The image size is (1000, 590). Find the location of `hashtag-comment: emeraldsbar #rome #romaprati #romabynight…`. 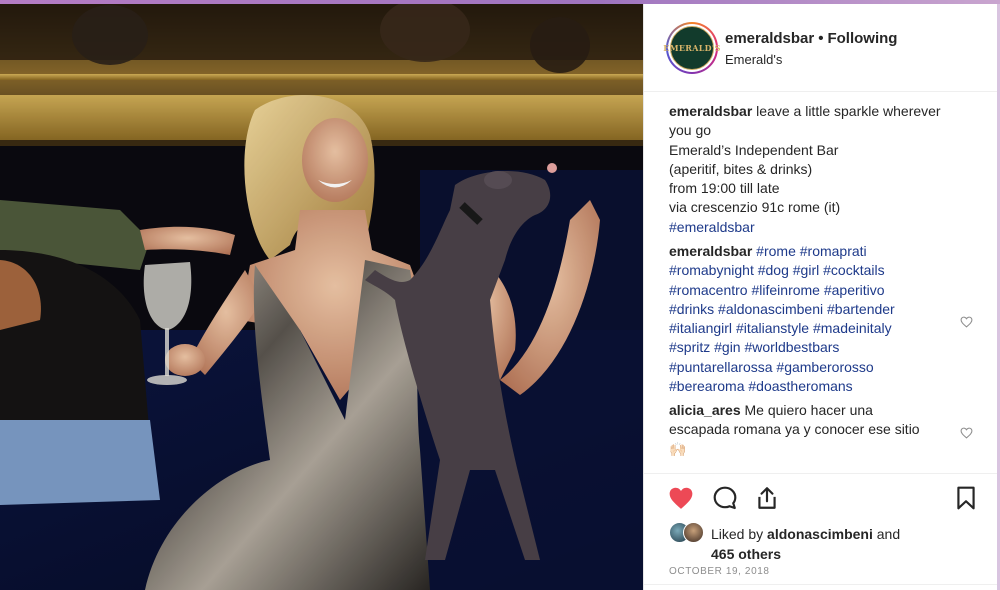

hashtag-comment: emeraldsbar #rome #romaprati #romabynight… is located at coordinates (821, 319).